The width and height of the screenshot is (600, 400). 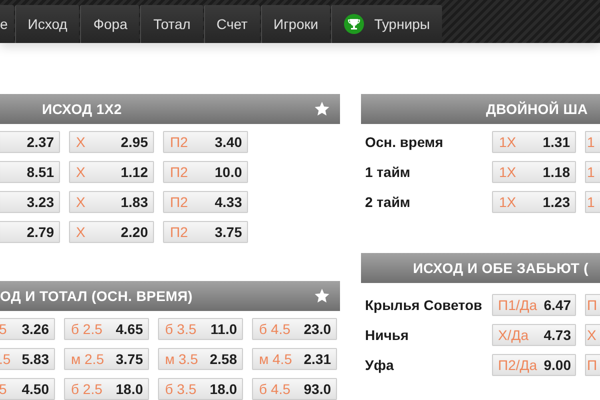 I want to click on odds-value: 6.47, so click(x=557, y=305).